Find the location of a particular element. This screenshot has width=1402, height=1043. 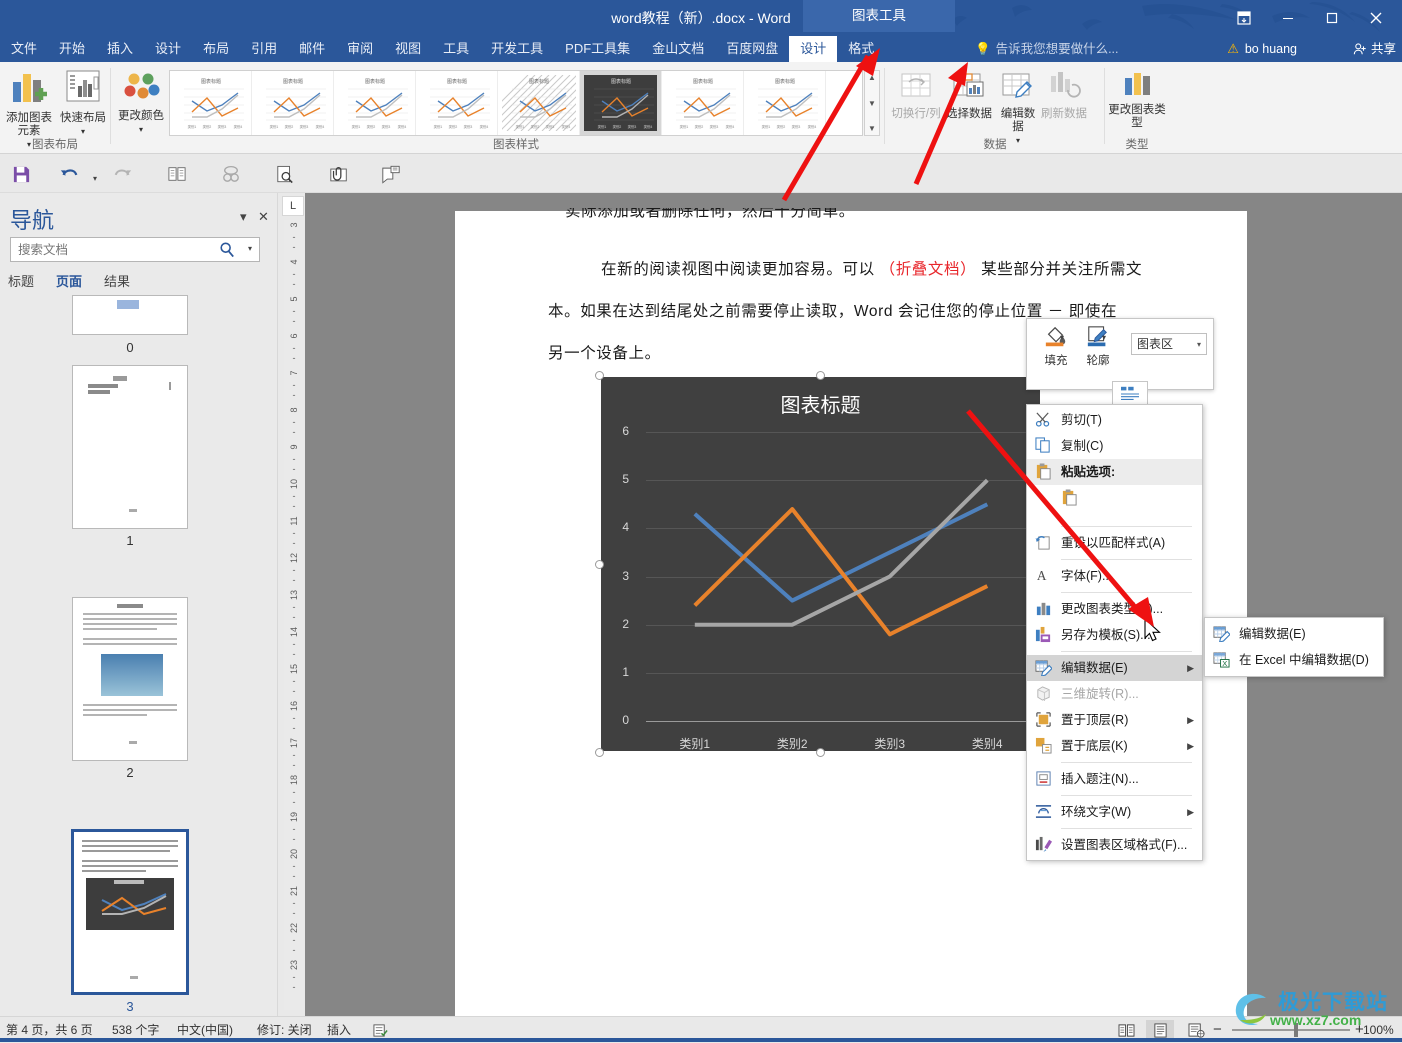

chart-mini-toolbar: 填充 ▾ 轮廓 ▾ 图表区 ▾ is located at coordinates (1120, 354).